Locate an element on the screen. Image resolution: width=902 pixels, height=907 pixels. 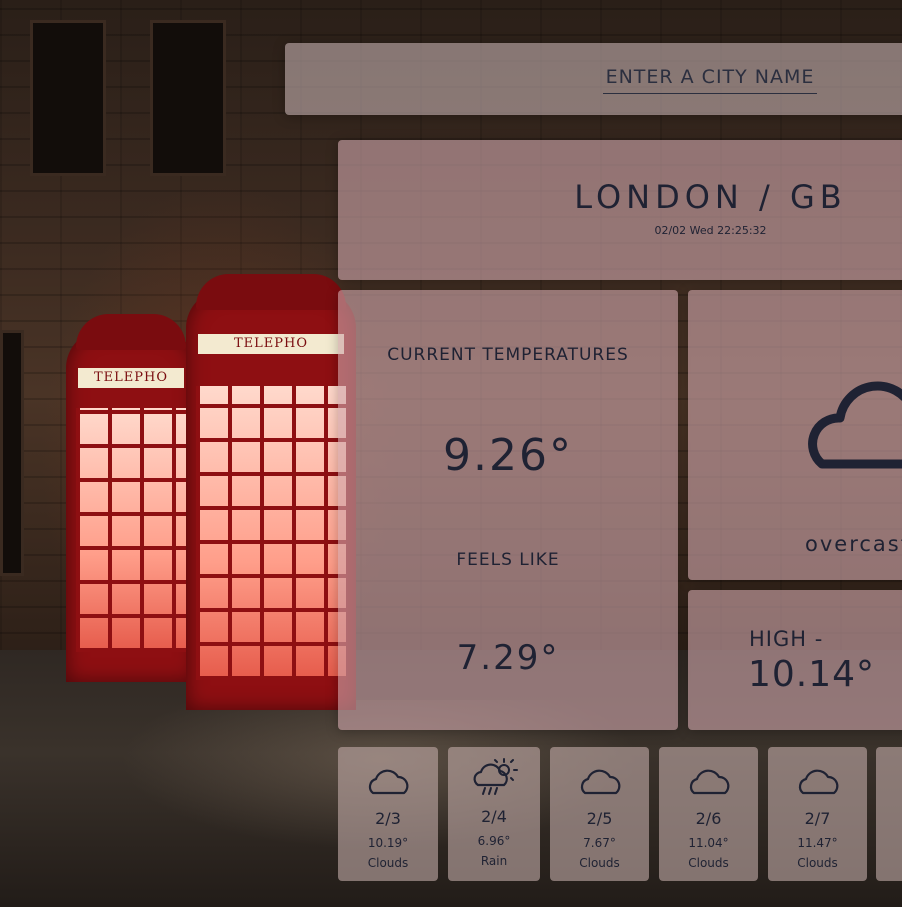
forecast-condition: Rain is located at coordinates (494, 861).